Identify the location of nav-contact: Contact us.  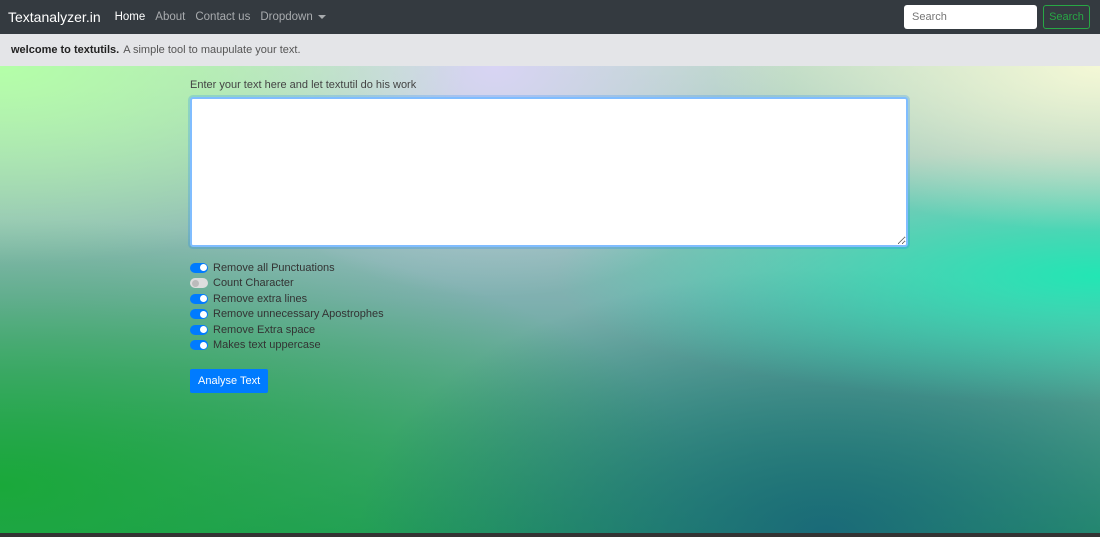
(222, 17).